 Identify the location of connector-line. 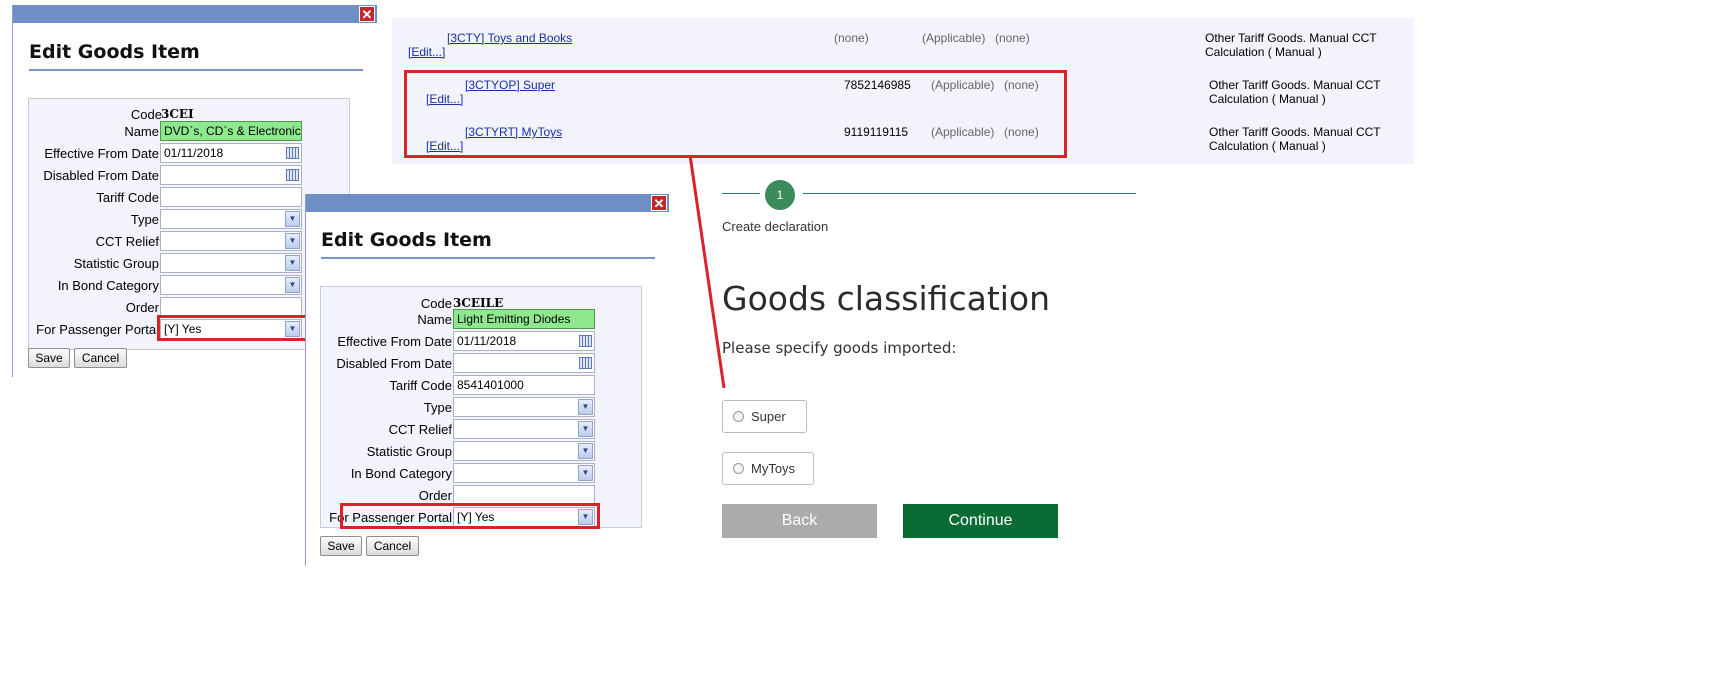
(707, 271).